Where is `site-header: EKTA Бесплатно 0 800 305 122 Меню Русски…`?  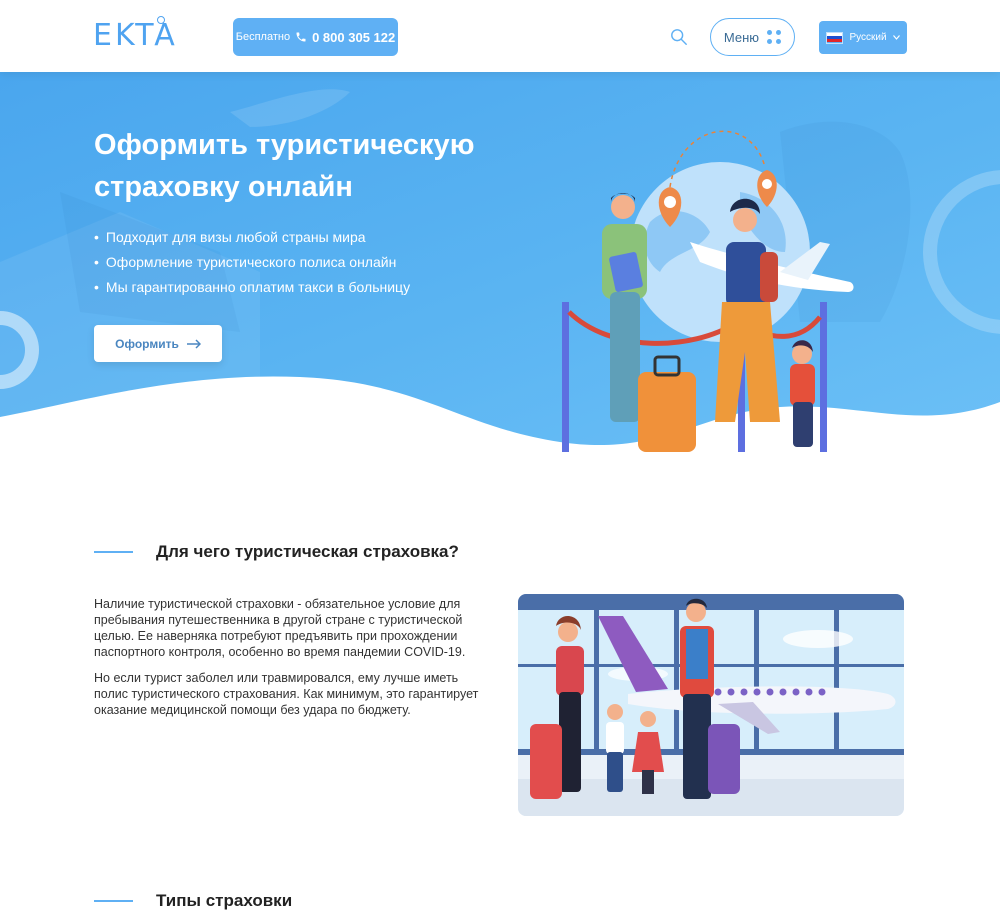 site-header: EKTA Бесплатно 0 800 305 122 Меню Русски… is located at coordinates (500, 36).